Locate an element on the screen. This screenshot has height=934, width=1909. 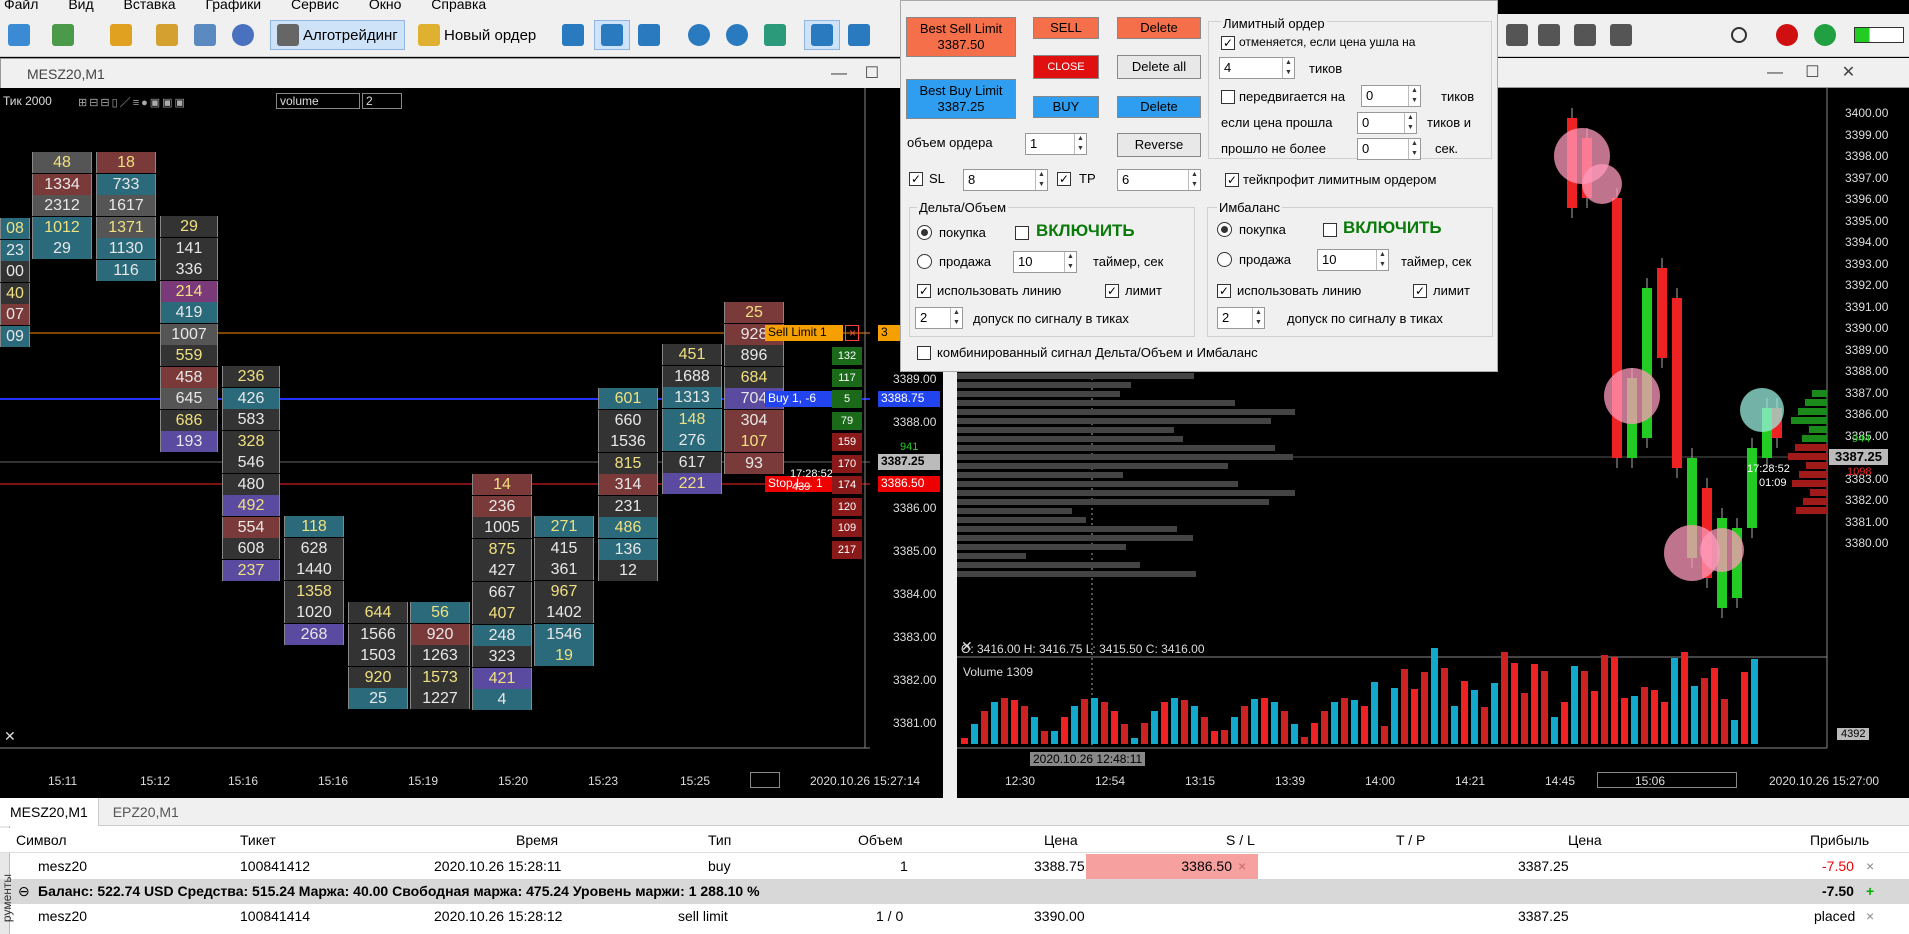
delta-tolerance-spinner: ▲ ▼ is located at coordinates (956, 318).